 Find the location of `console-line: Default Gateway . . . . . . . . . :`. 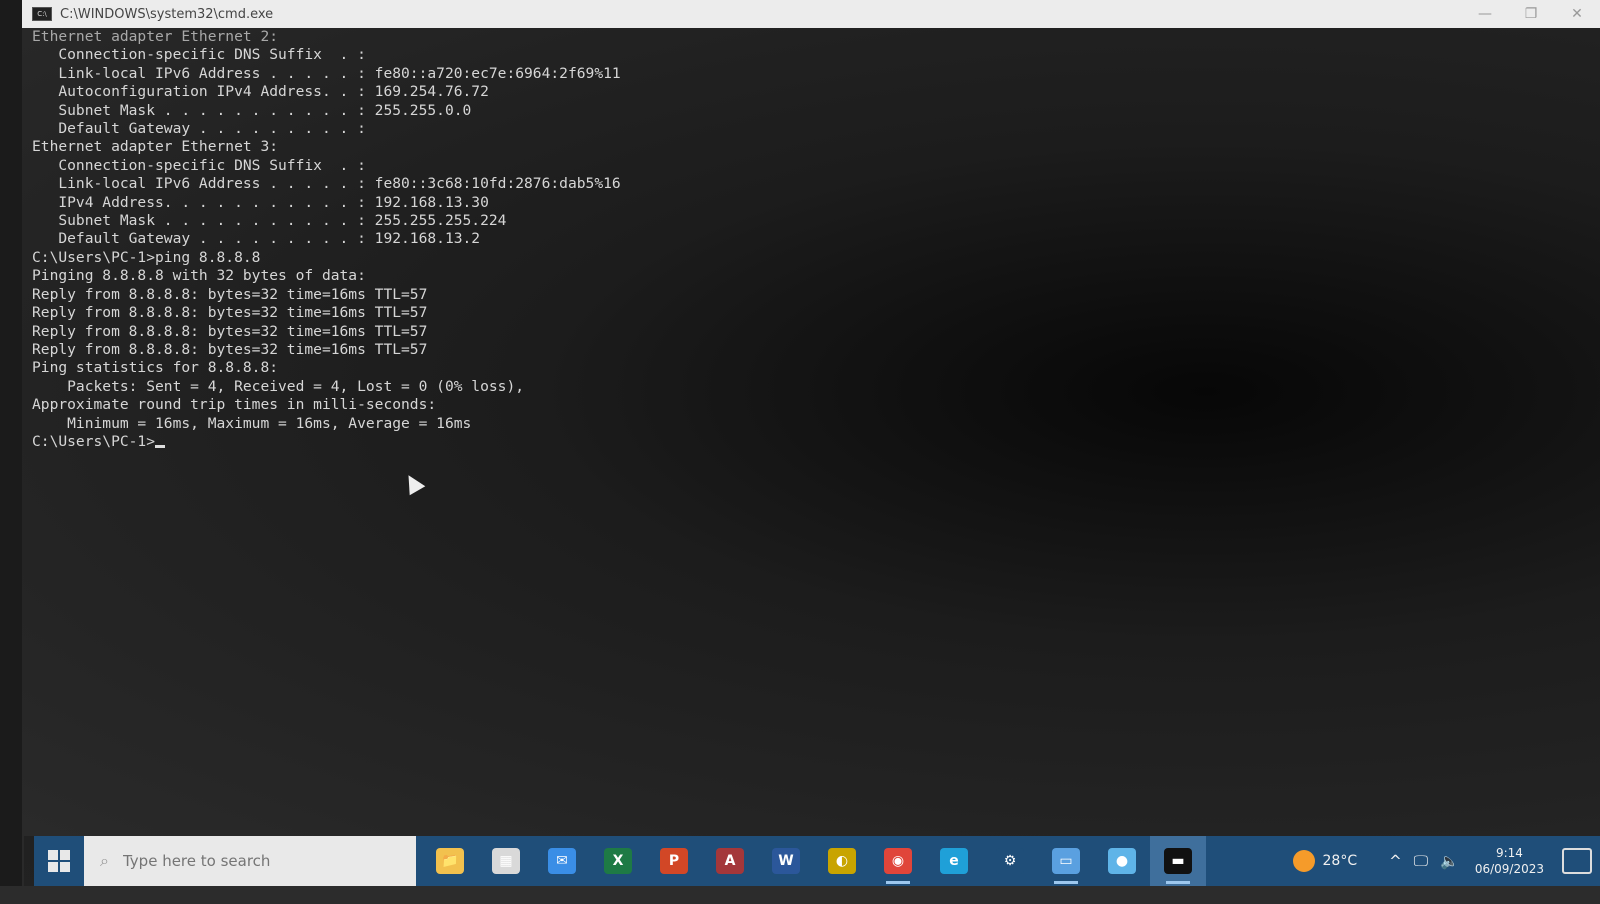

console-line: Default Gateway . . . . . . . . . : is located at coordinates (199, 129).